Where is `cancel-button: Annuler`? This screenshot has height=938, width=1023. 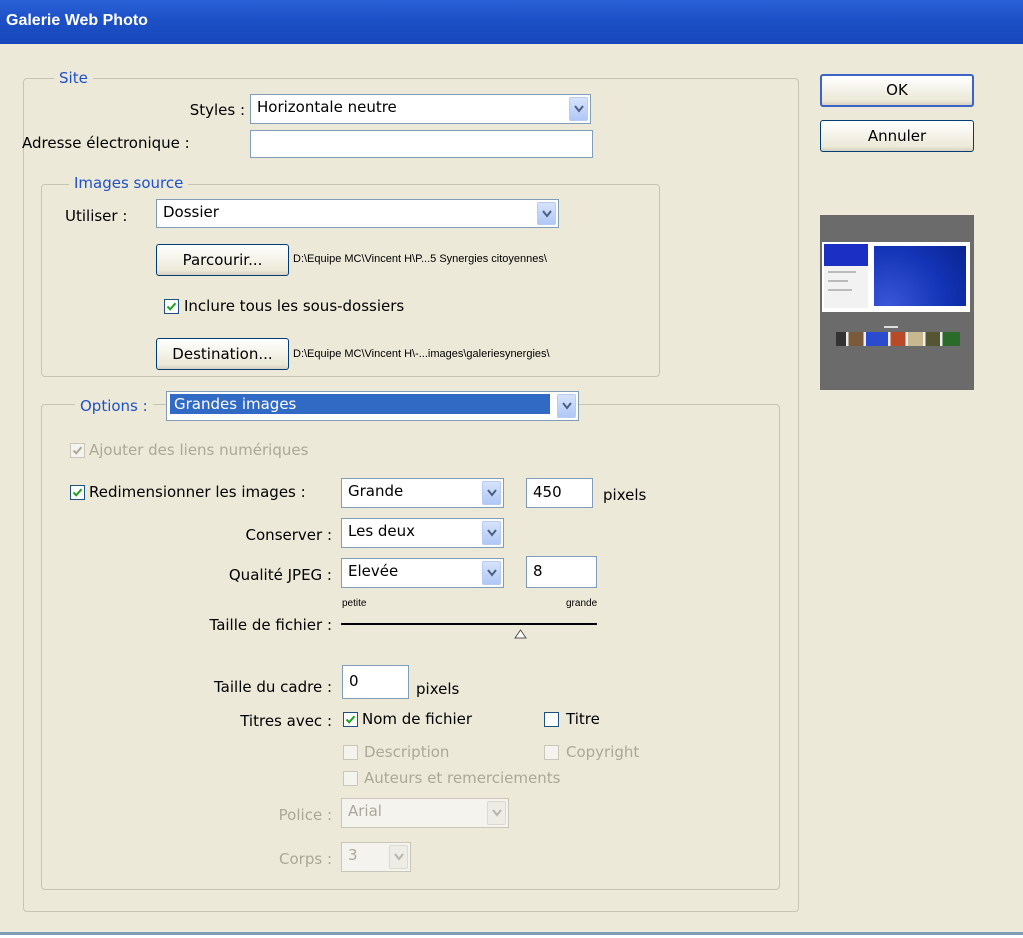 cancel-button: Annuler is located at coordinates (897, 136).